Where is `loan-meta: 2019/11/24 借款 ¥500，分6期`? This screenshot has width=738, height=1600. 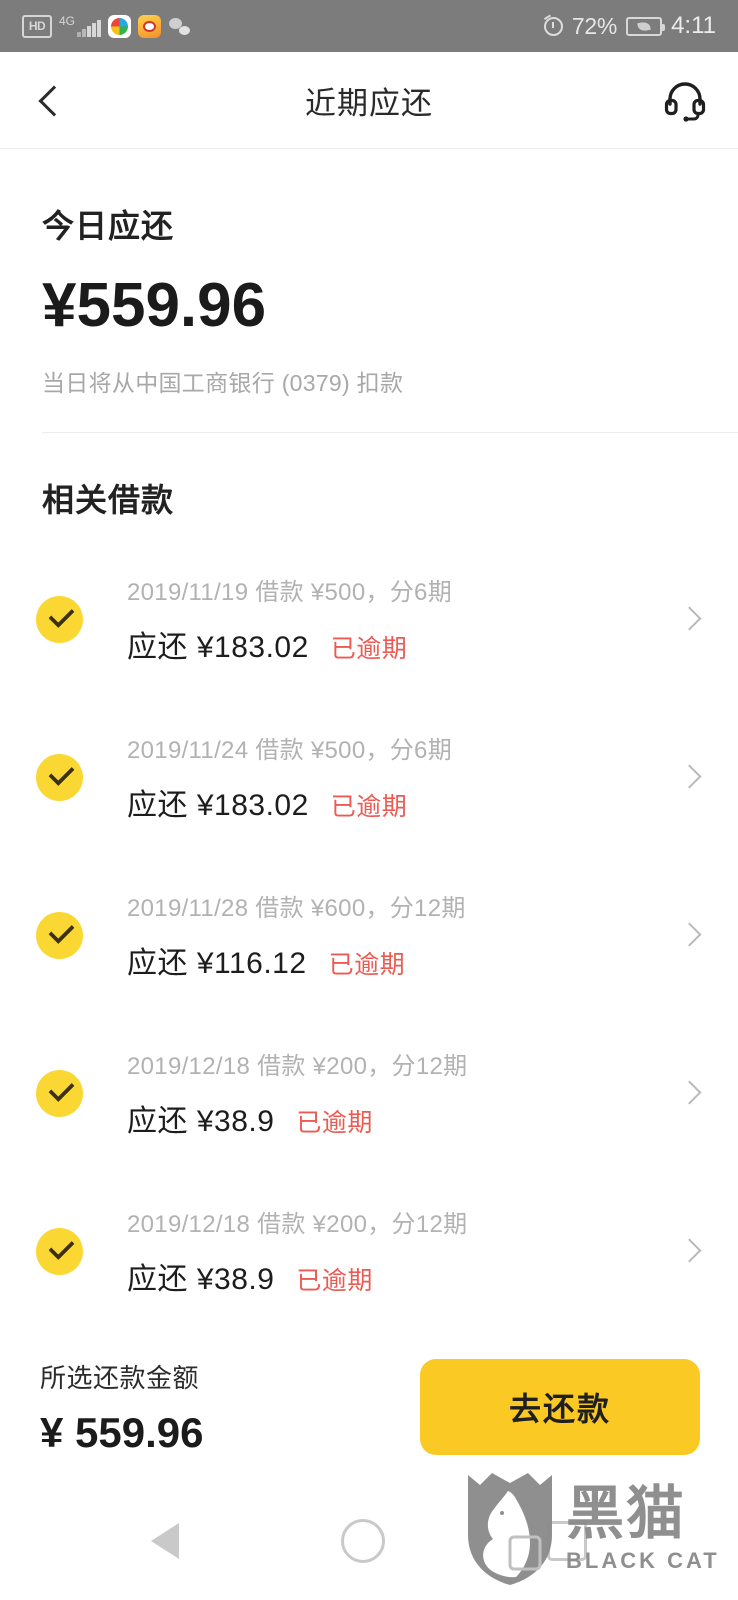
loan-meta: 2019/11/24 借款 ¥500，分6期 is located at coordinates (290, 751).